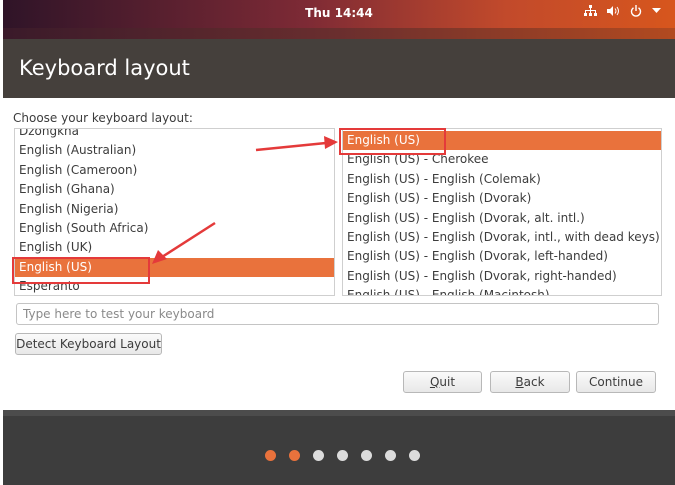 This screenshot has height=485, width=675. What do you see at coordinates (616, 382) in the screenshot?
I see `continue-button: Continue` at bounding box center [616, 382].